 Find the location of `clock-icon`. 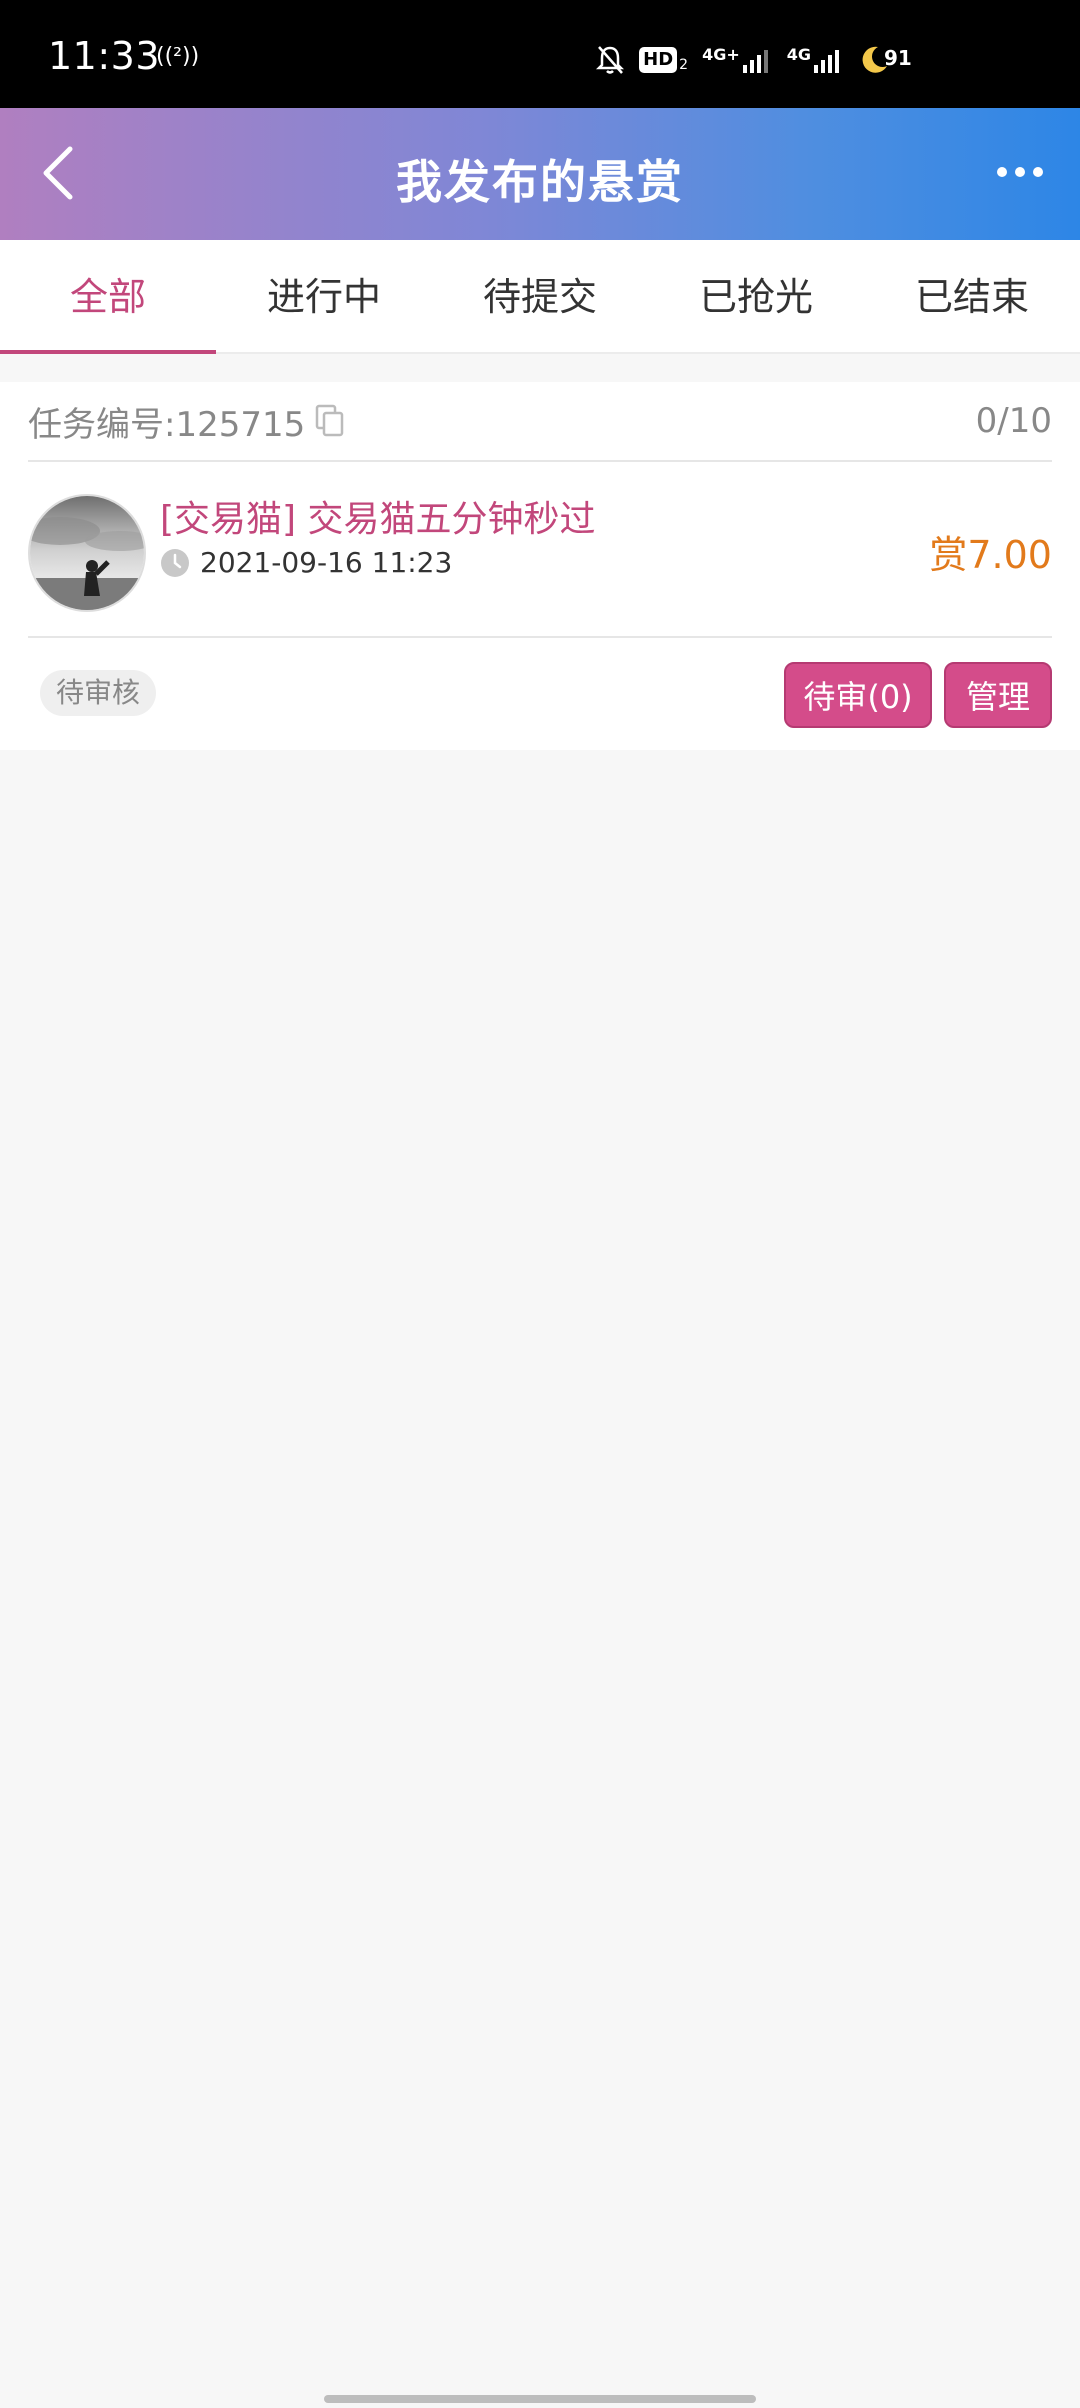

clock-icon is located at coordinates (175, 563).